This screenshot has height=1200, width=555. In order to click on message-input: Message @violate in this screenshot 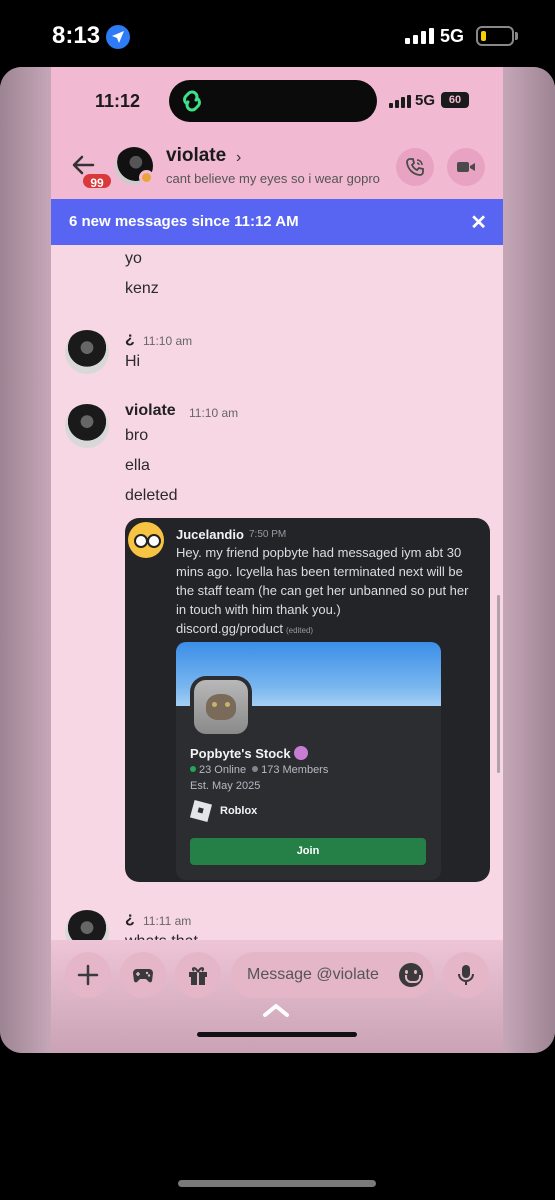, I will do `click(332, 975)`.